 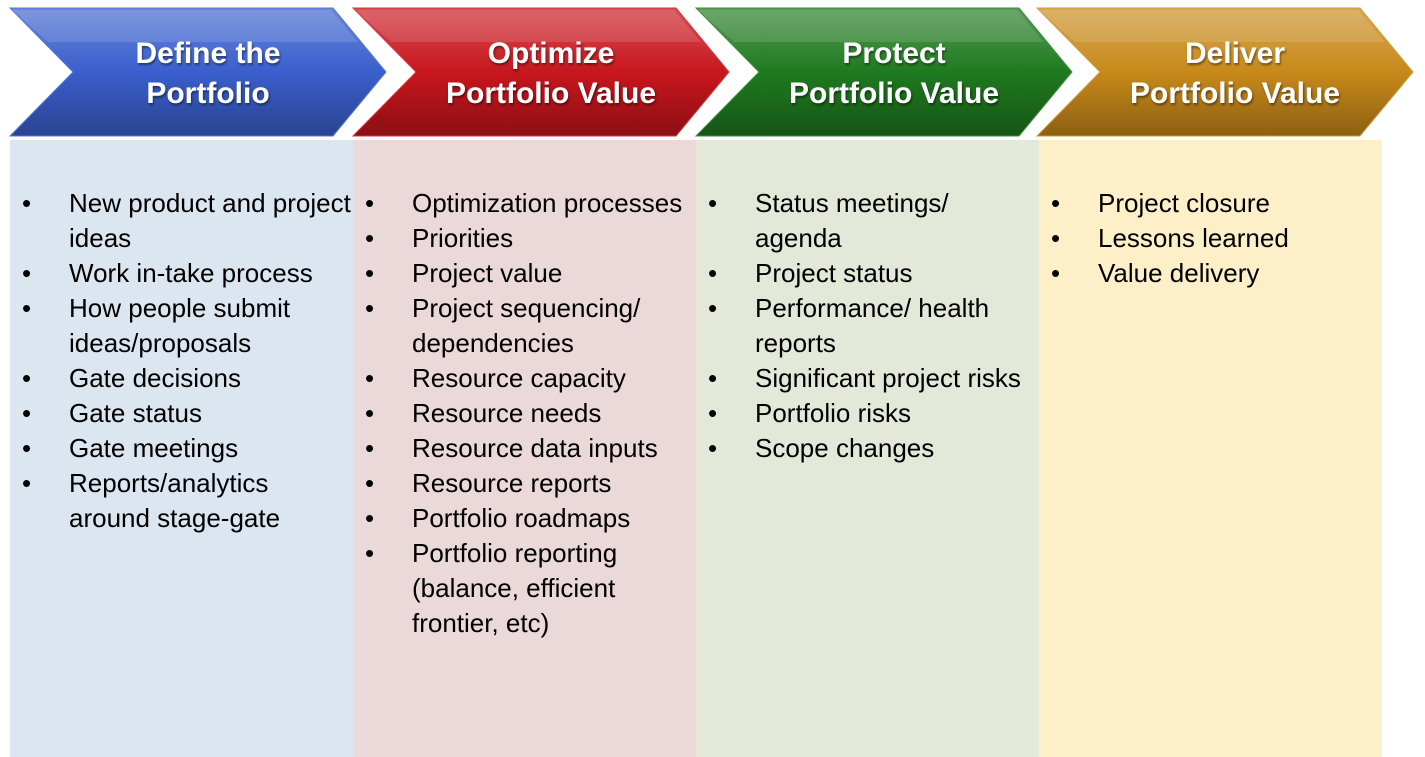 I want to click on chevron-optimize: Optimize Portfolio Value, so click(x=541, y=72).